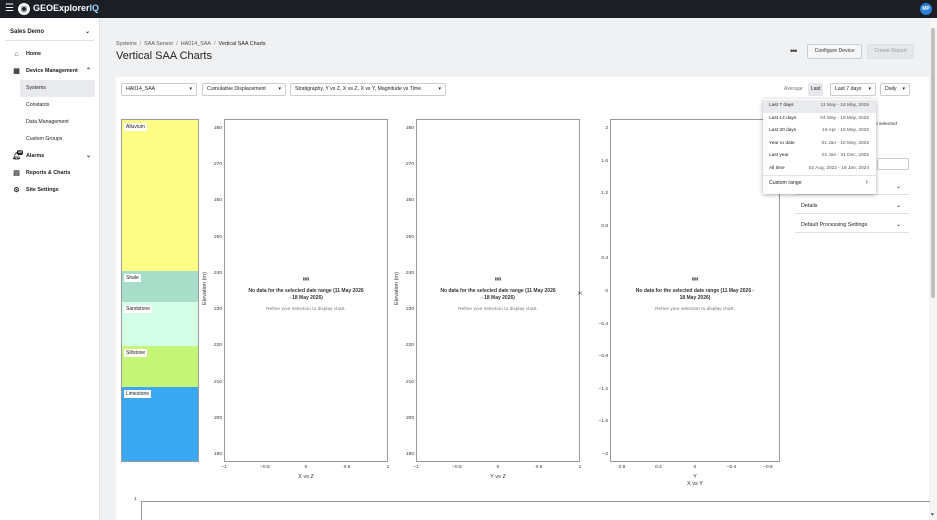 The width and height of the screenshot is (937, 520). I want to click on y-tick-label: 0, so click(606, 291).